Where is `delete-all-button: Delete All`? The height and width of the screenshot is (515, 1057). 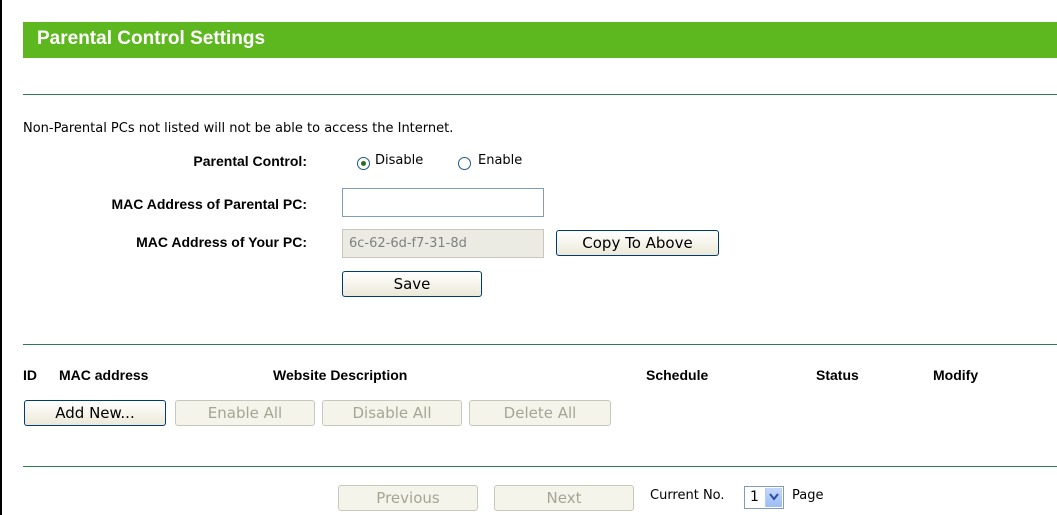
delete-all-button: Delete All is located at coordinates (540, 413).